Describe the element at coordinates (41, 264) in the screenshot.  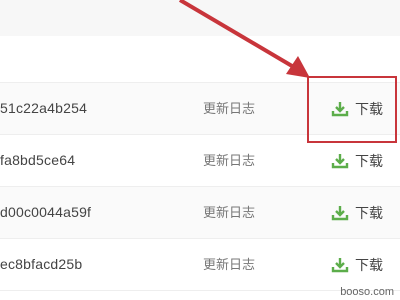
I see `version-hash: ec8bfacd25b` at that location.